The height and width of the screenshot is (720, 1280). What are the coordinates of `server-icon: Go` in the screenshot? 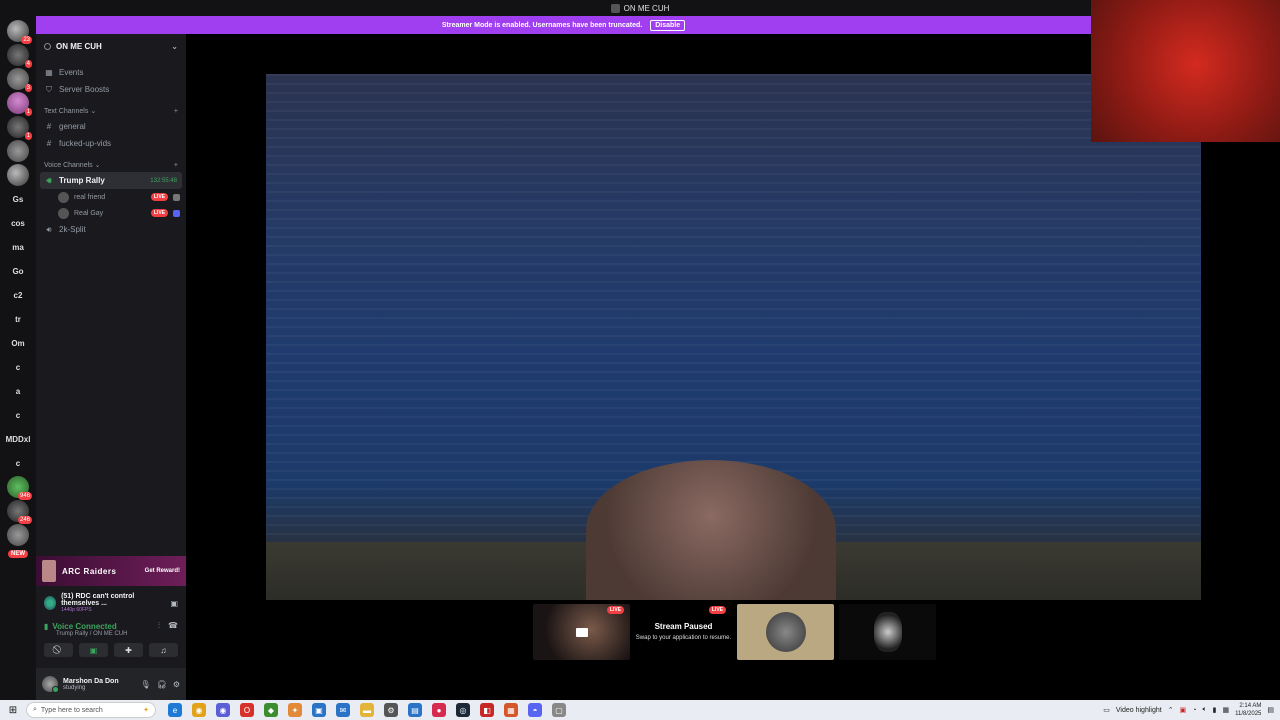 It's located at (18, 271).